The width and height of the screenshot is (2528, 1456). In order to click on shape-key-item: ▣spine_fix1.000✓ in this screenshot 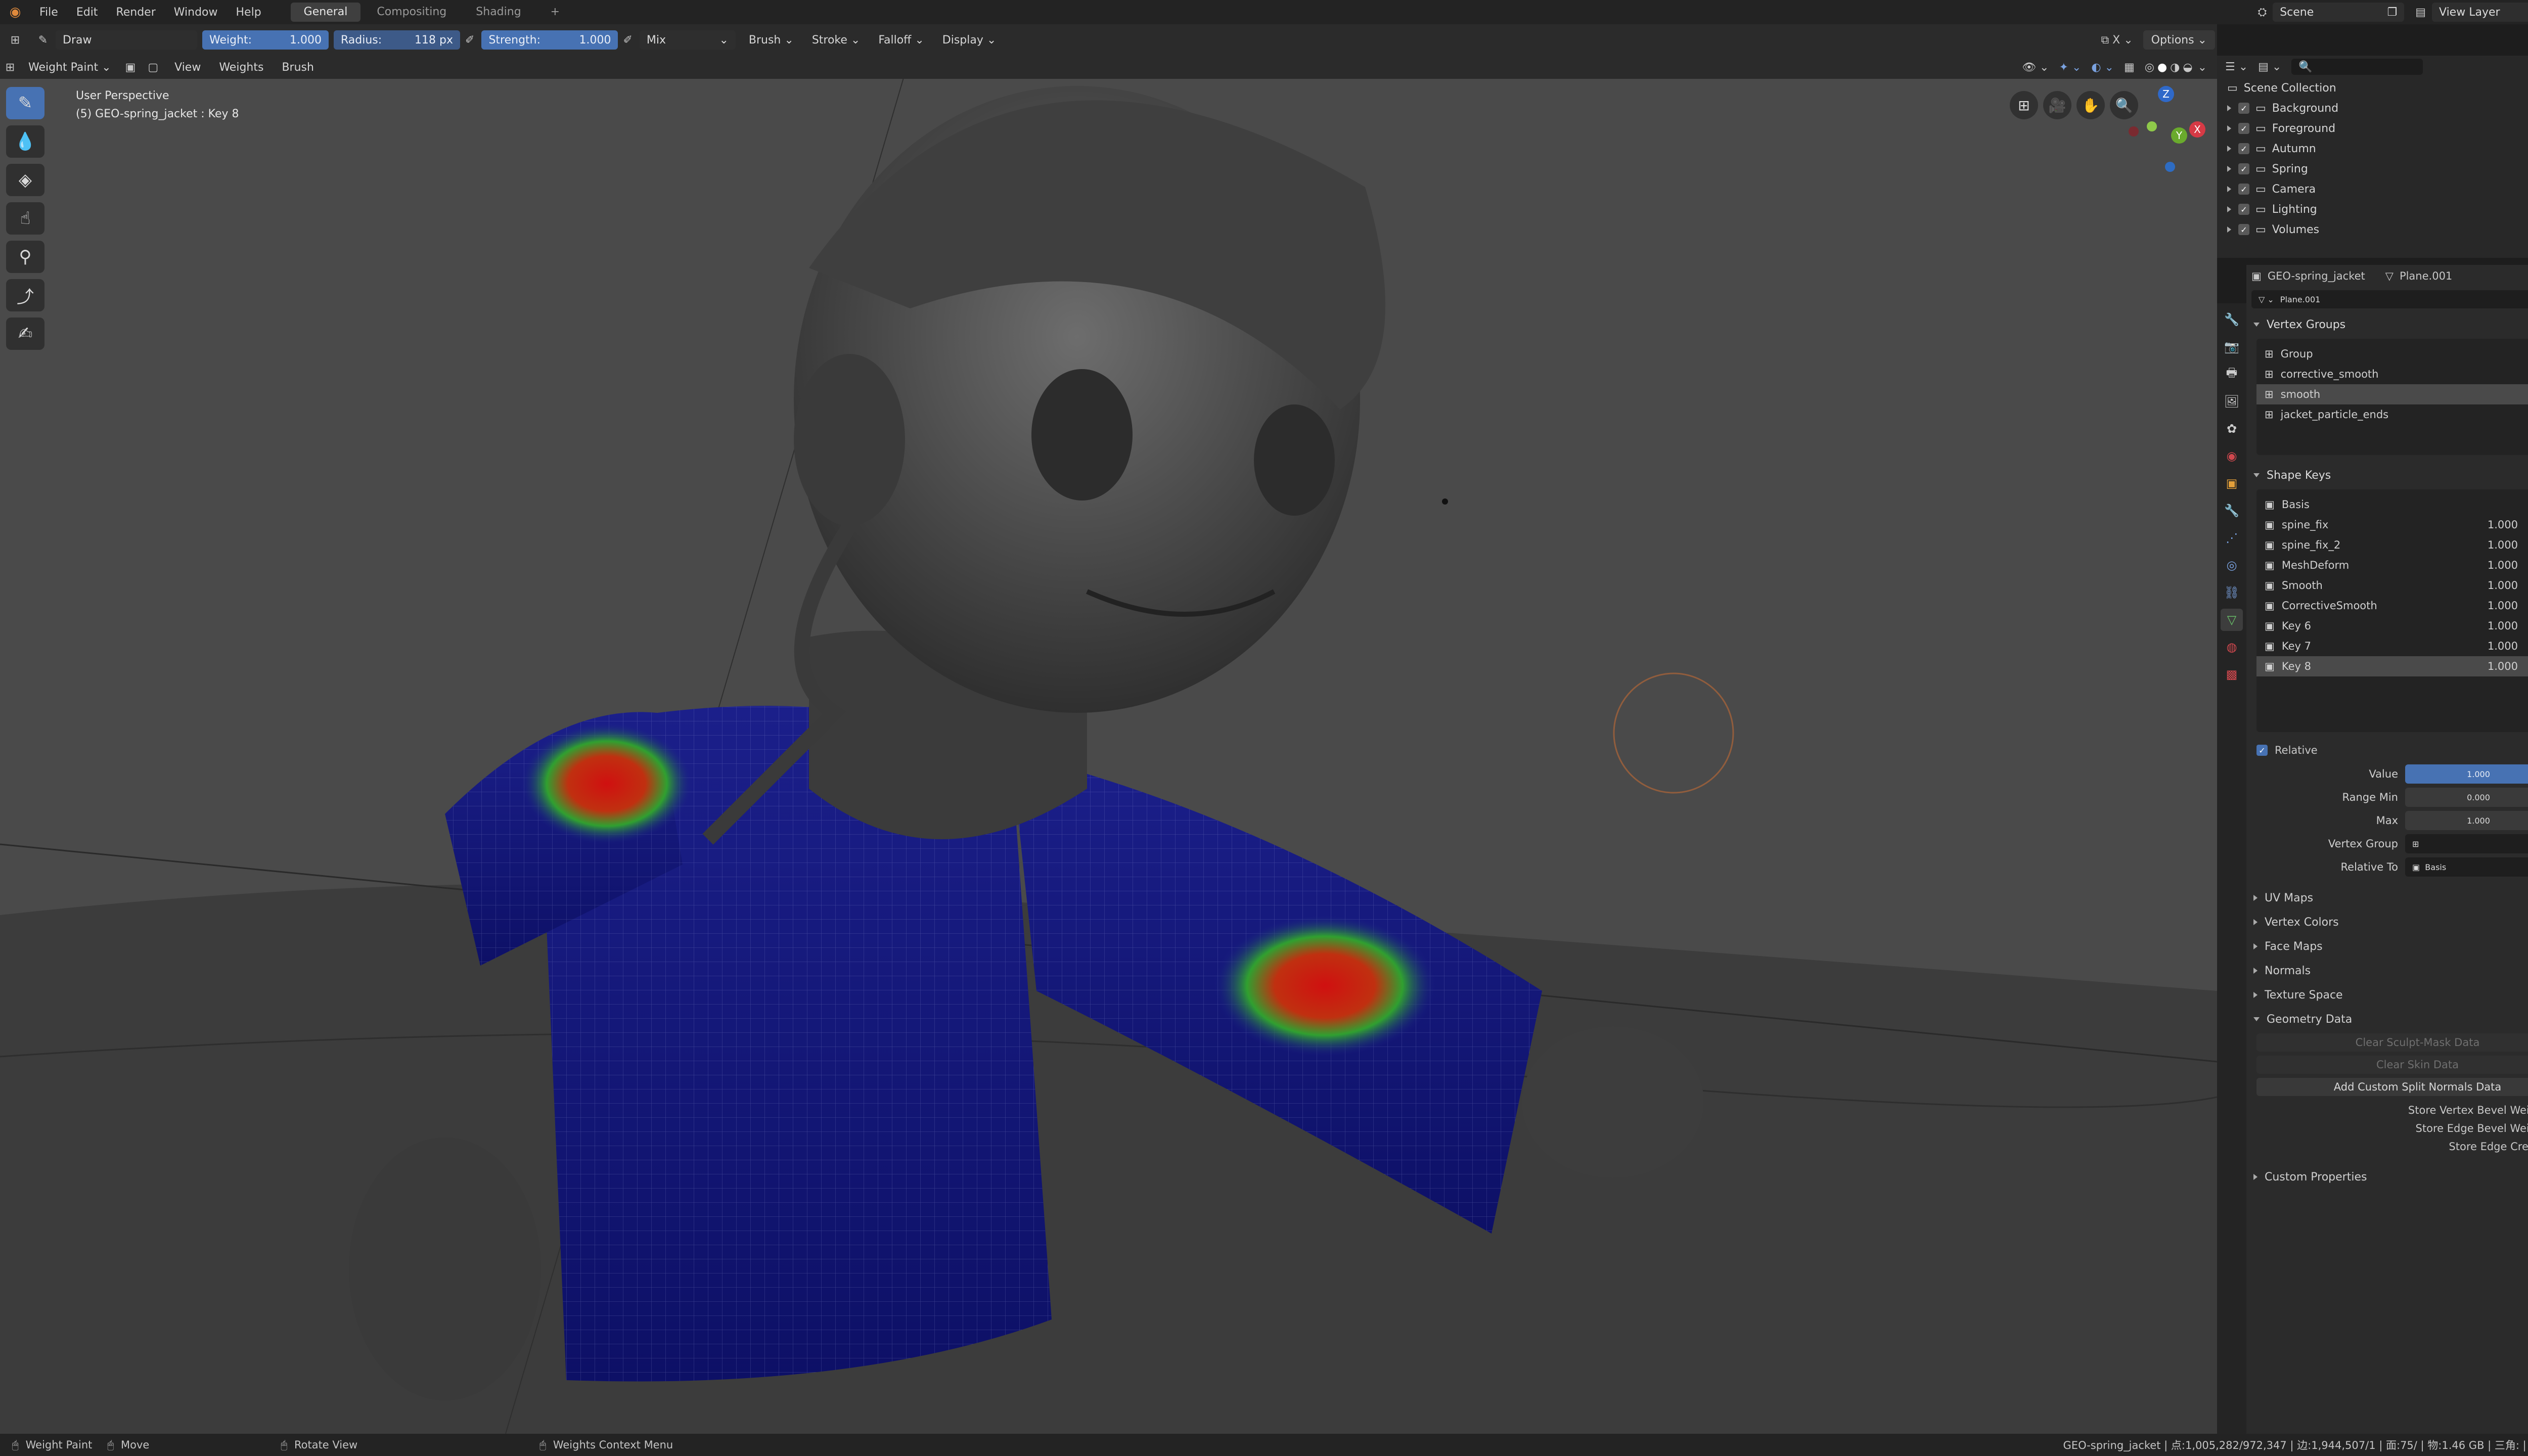, I will do `click(2392, 525)`.